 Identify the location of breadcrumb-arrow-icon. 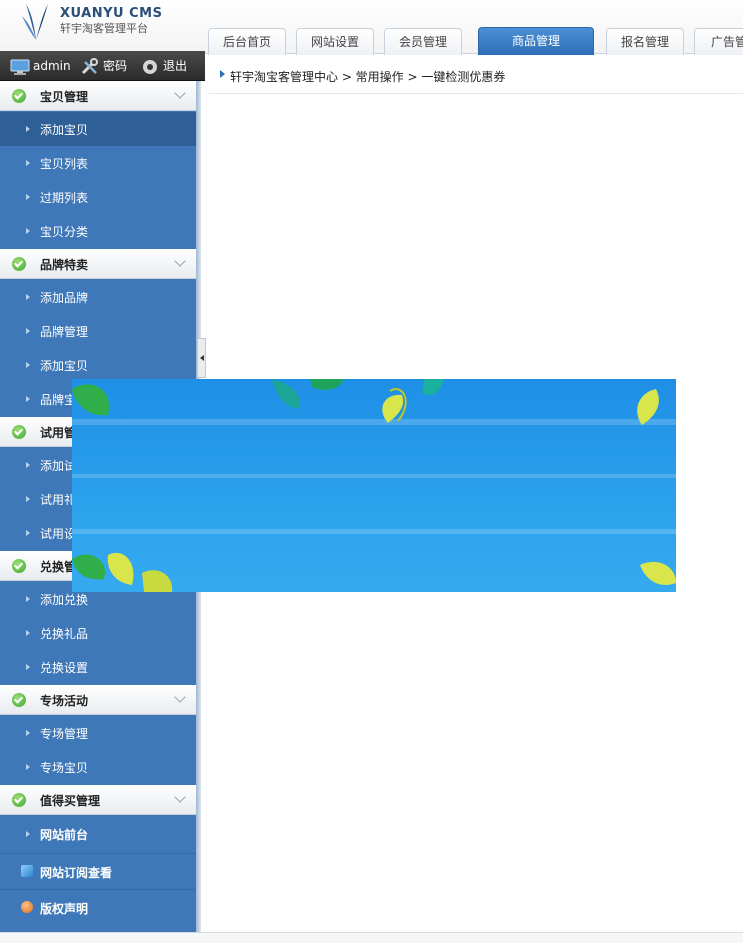
(222, 74).